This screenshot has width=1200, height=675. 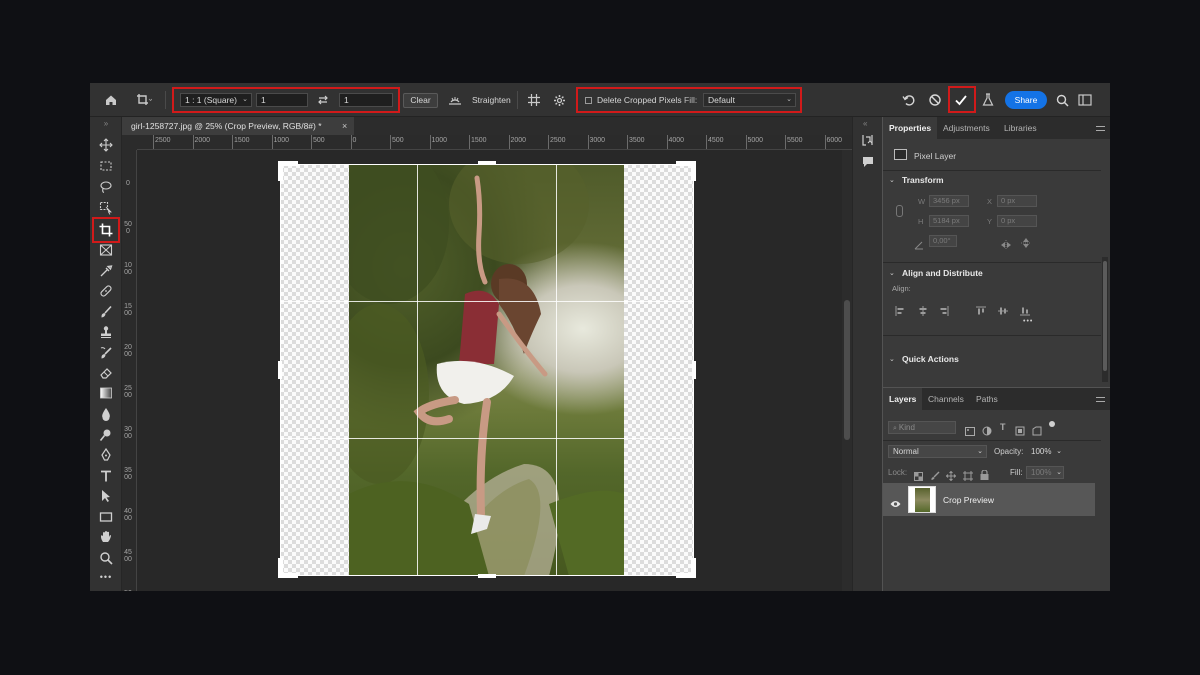 I want to click on gear-icon, so click(x=559, y=100).